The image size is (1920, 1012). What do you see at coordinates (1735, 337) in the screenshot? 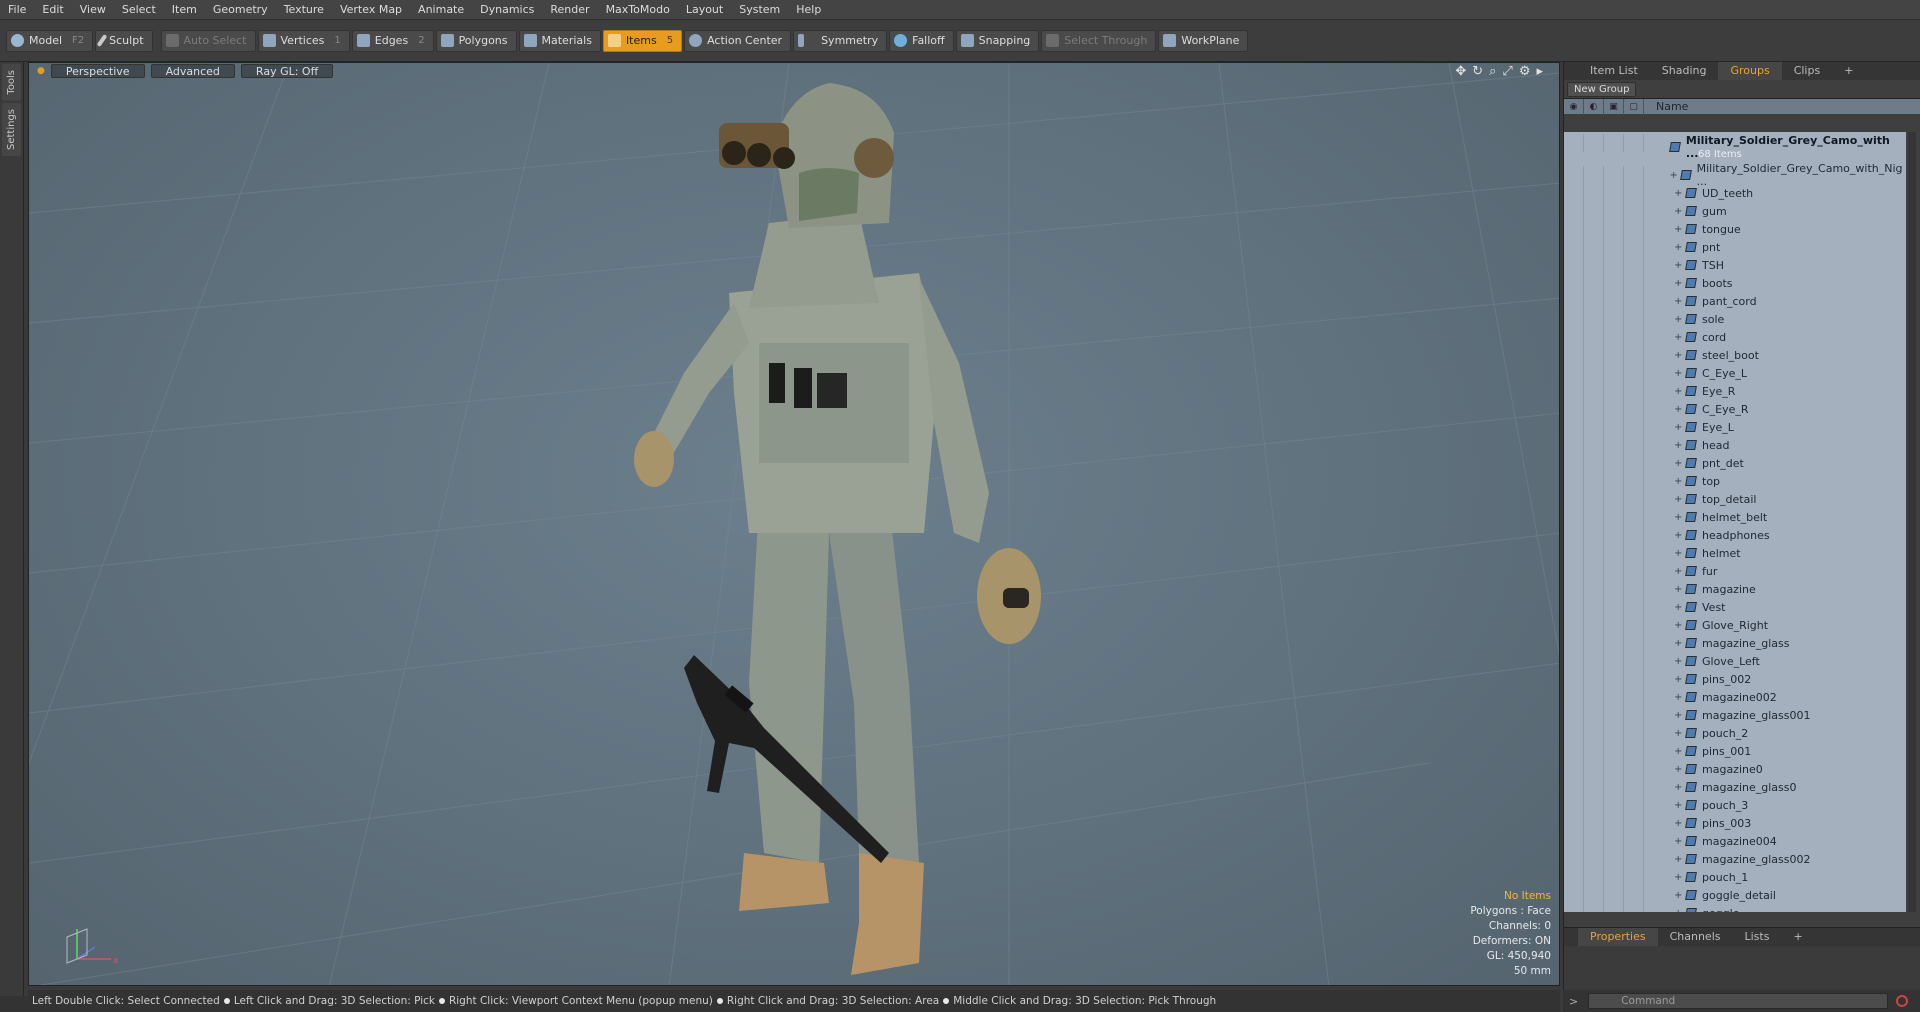
I see `group-item-row: + cord` at bounding box center [1735, 337].